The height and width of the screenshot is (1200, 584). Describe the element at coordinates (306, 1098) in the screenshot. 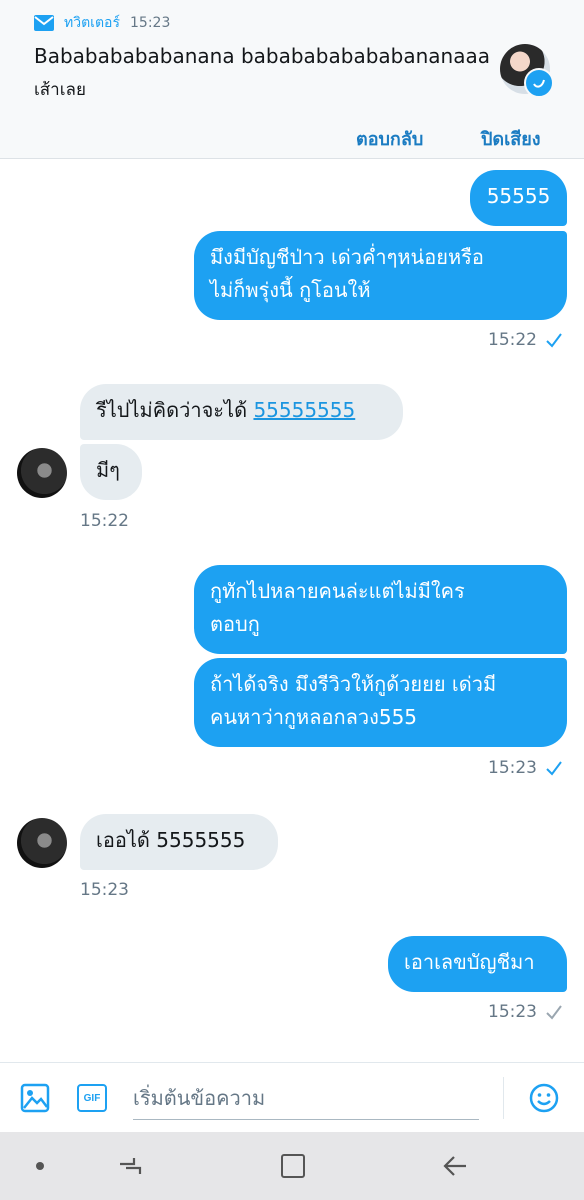

I see `message-input` at that location.